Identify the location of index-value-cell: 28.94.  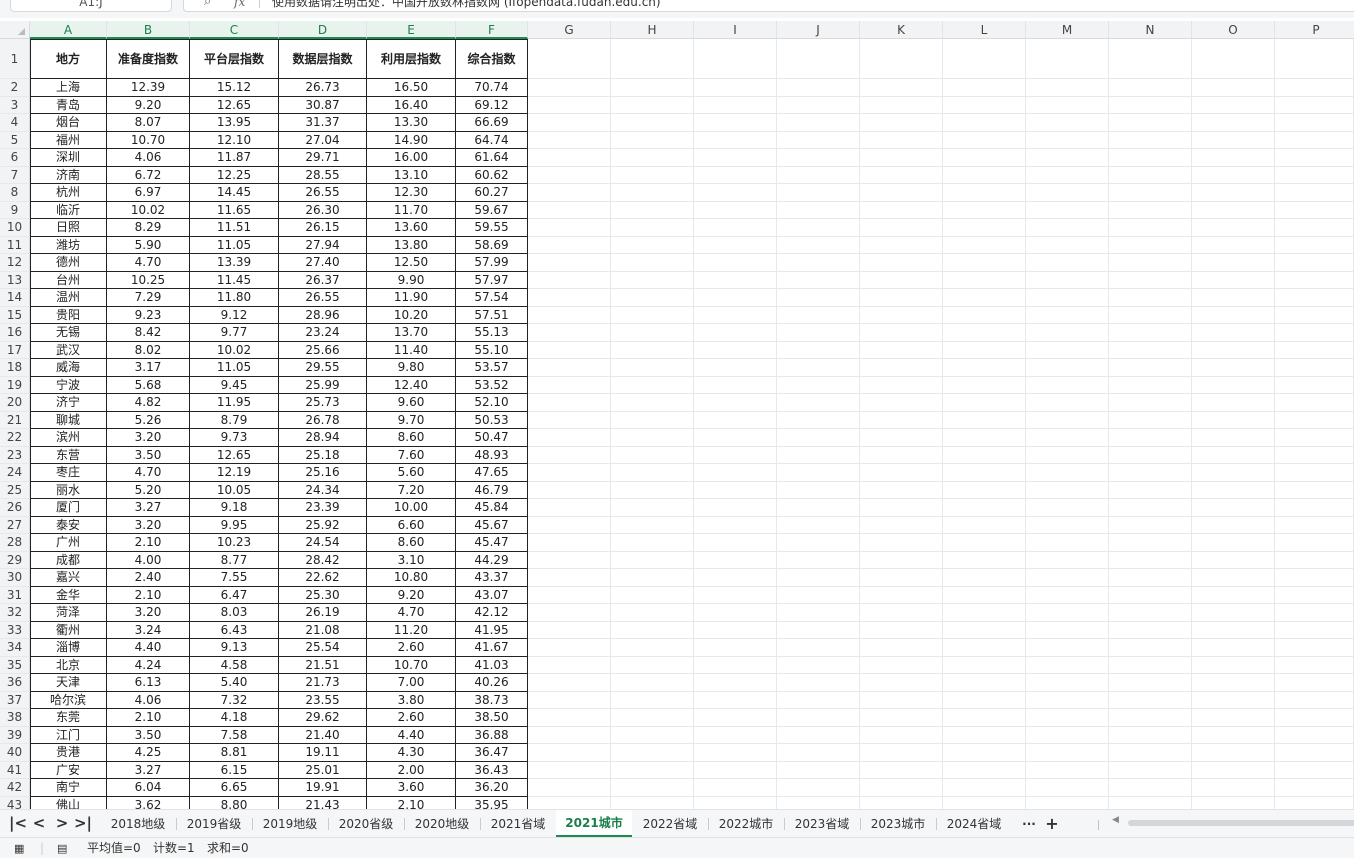
(323, 438).